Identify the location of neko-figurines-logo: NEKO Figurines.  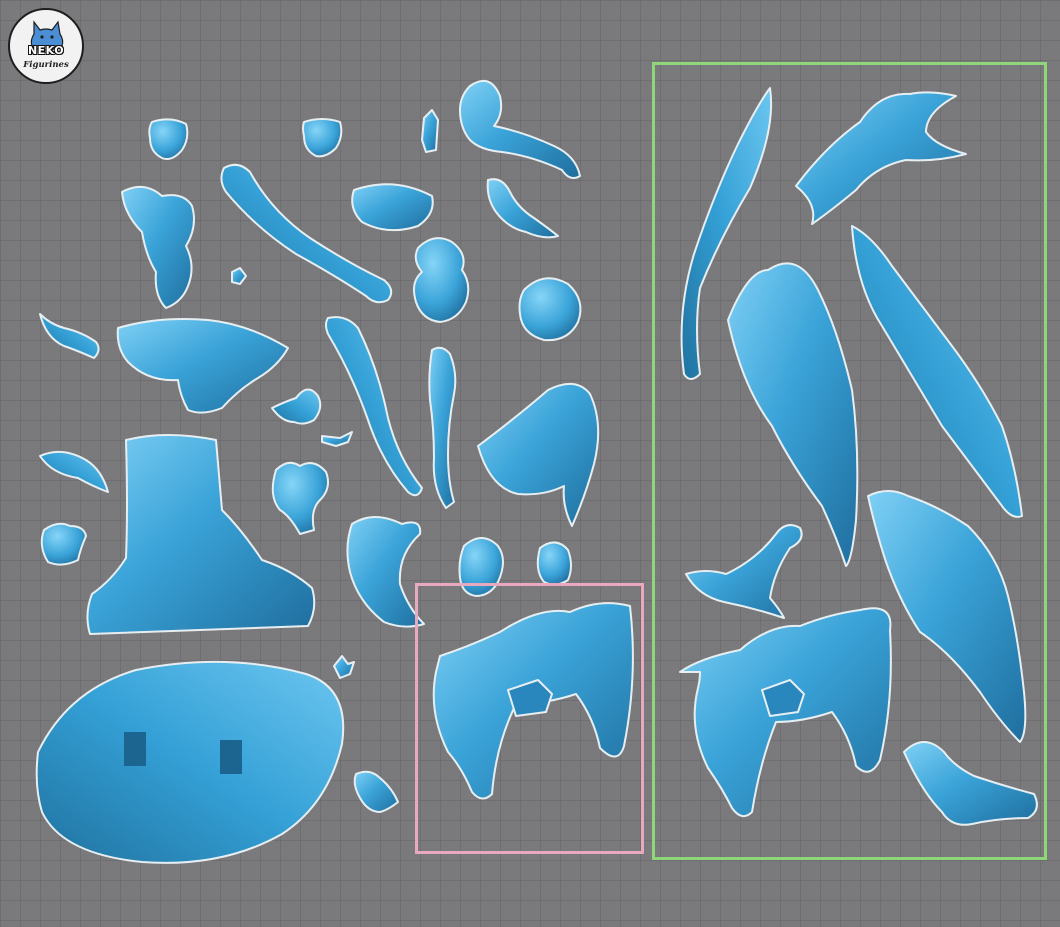
(46, 46).